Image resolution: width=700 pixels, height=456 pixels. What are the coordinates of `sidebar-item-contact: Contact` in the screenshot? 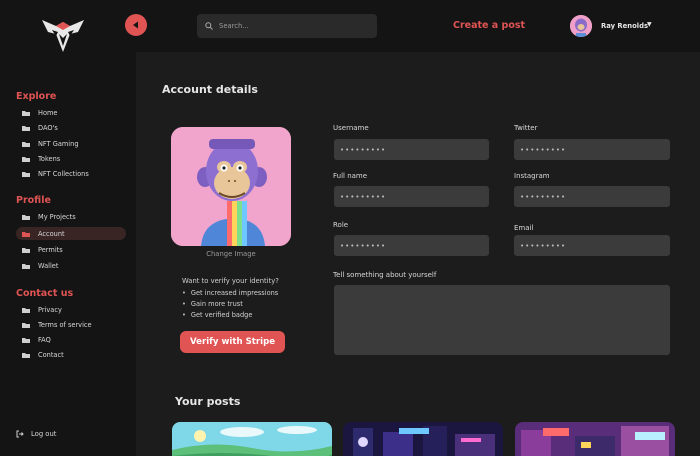 It's located at (71, 354).